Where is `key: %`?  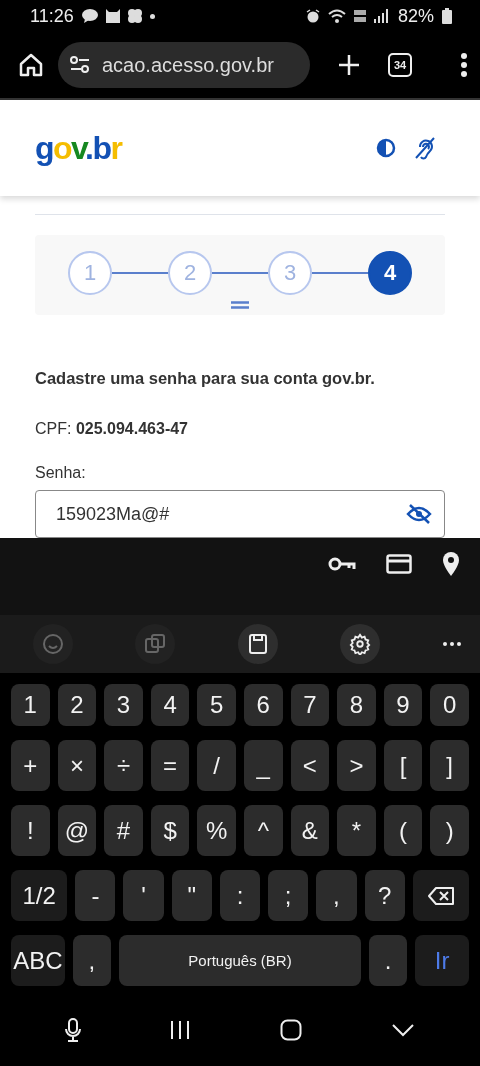
key: % is located at coordinates (216, 830).